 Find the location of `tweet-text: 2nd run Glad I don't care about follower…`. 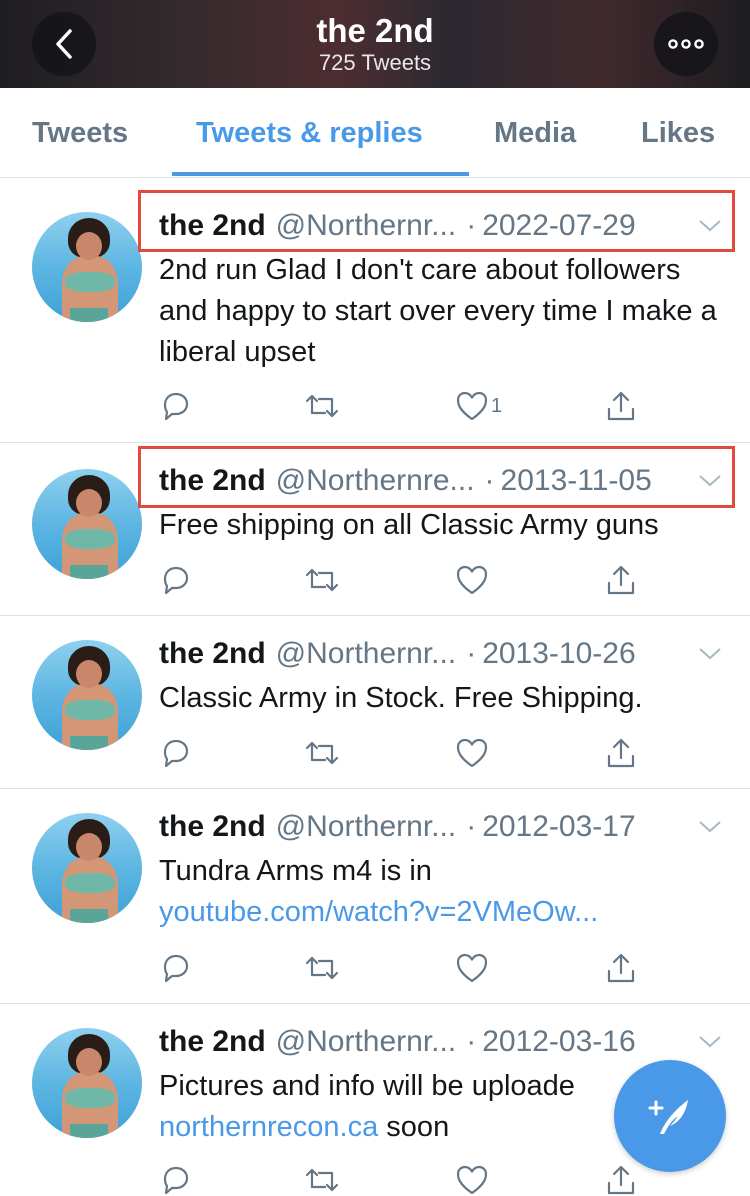

tweet-text: 2nd run Glad I don't care about follower… is located at coordinates (438, 311).